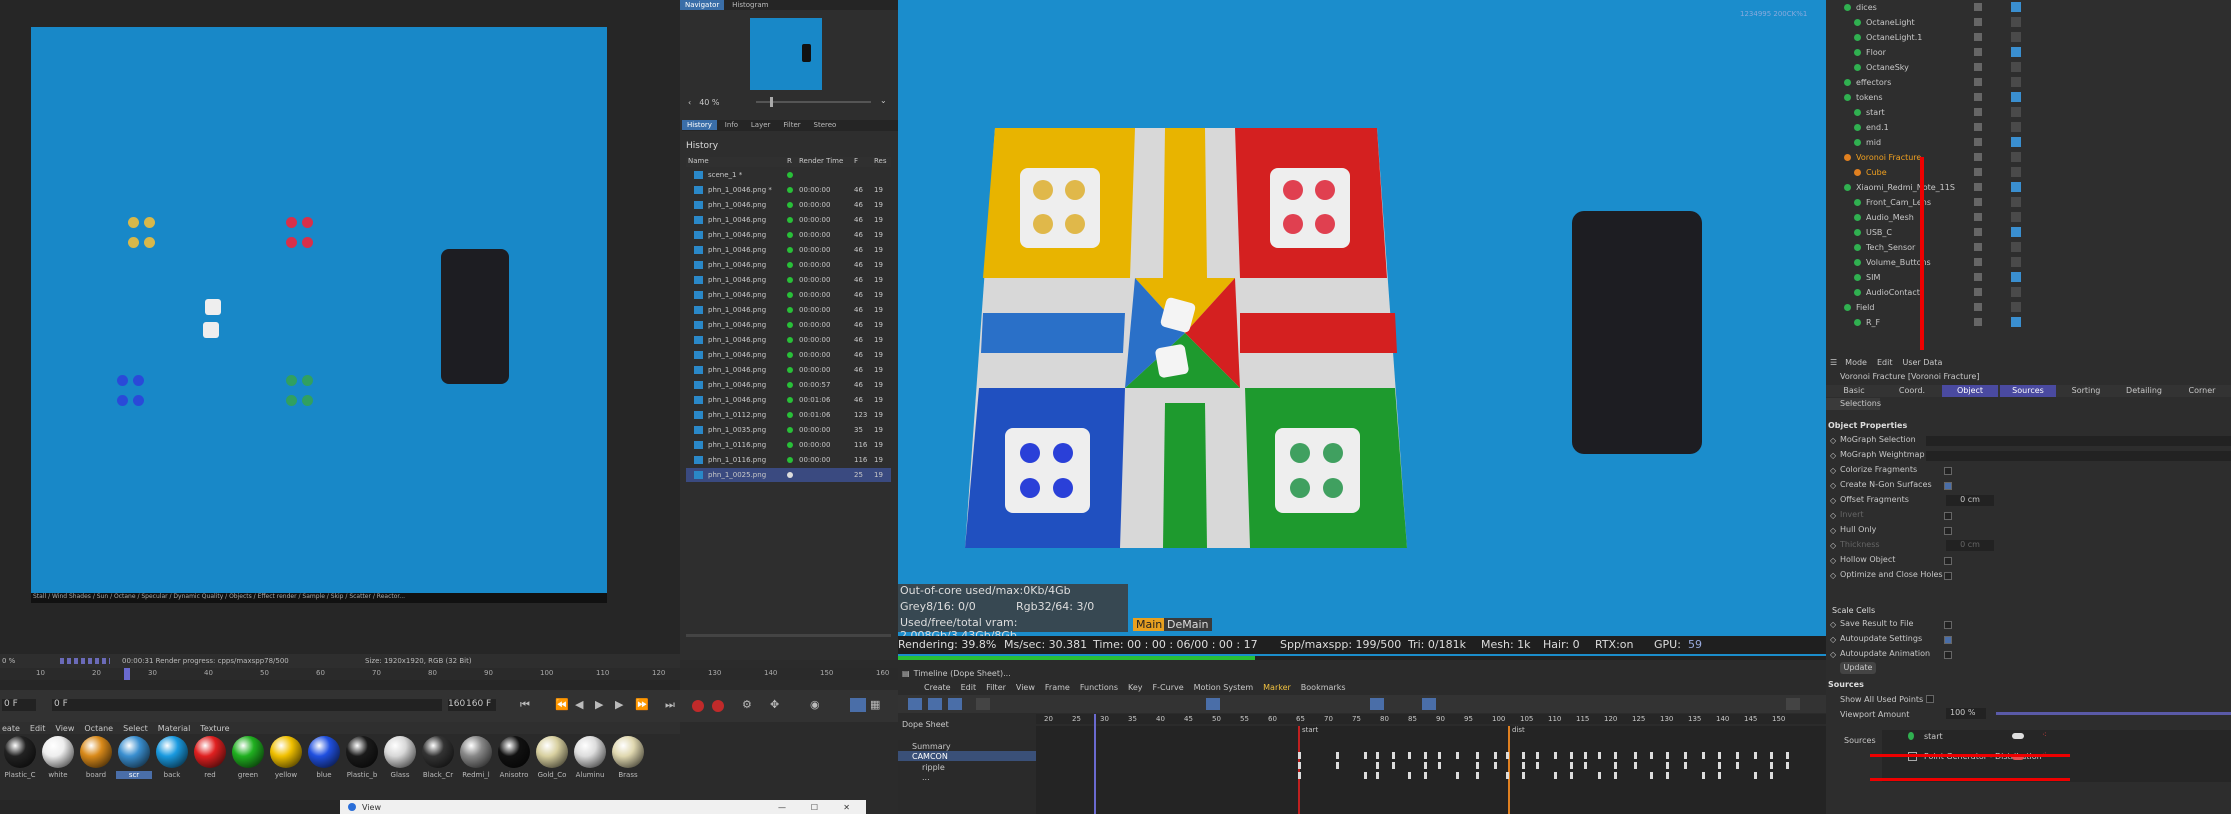  Describe the element at coordinates (2028, 172) in the screenshot. I see `object-row: Cube` at that location.